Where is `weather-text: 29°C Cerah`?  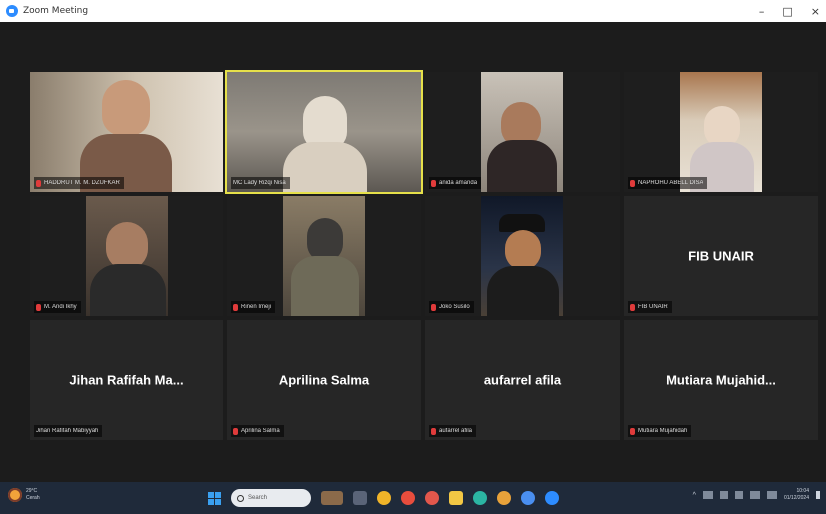 weather-text: 29°C Cerah is located at coordinates (33, 495).